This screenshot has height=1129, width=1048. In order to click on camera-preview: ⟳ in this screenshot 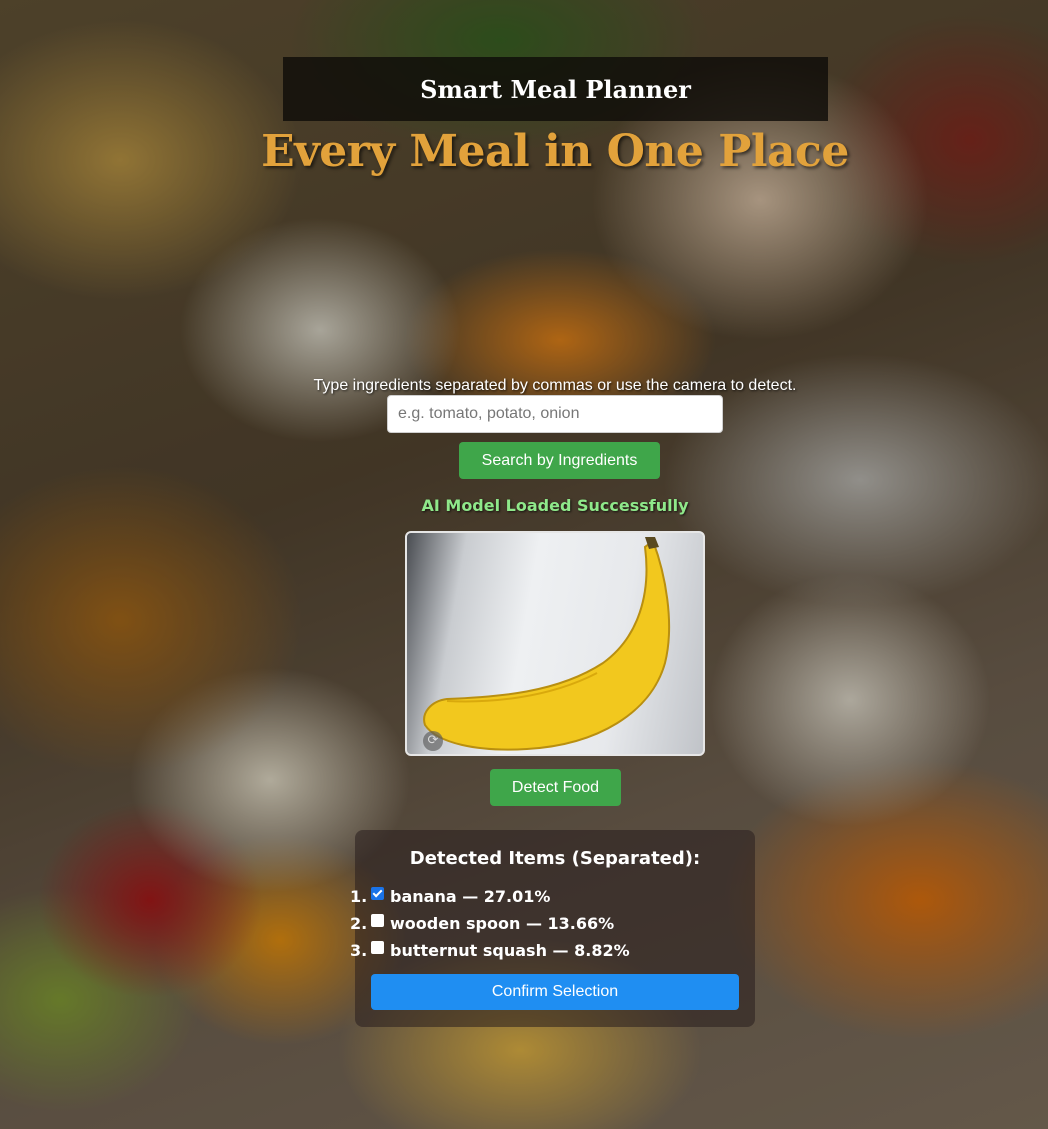, I will do `click(555, 643)`.